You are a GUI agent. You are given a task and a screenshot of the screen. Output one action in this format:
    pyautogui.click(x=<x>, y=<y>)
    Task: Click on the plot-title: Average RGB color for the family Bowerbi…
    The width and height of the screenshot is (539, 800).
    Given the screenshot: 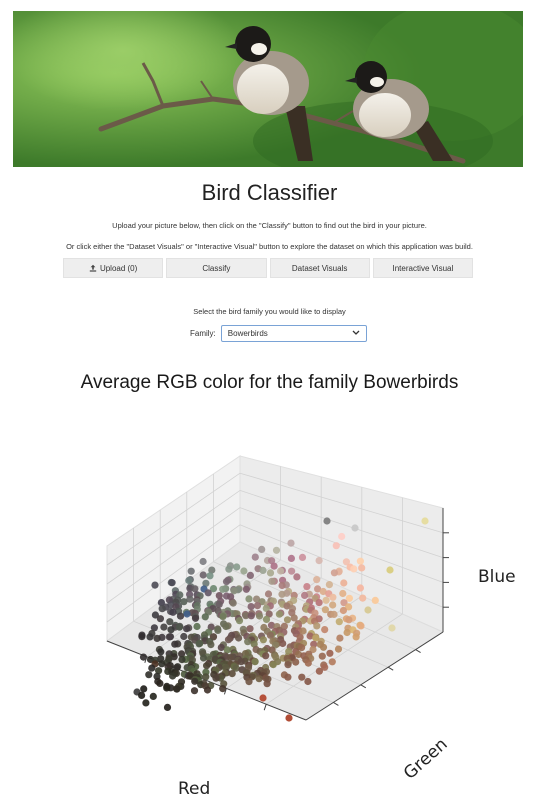 What is the action you would take?
    pyautogui.click(x=269, y=382)
    